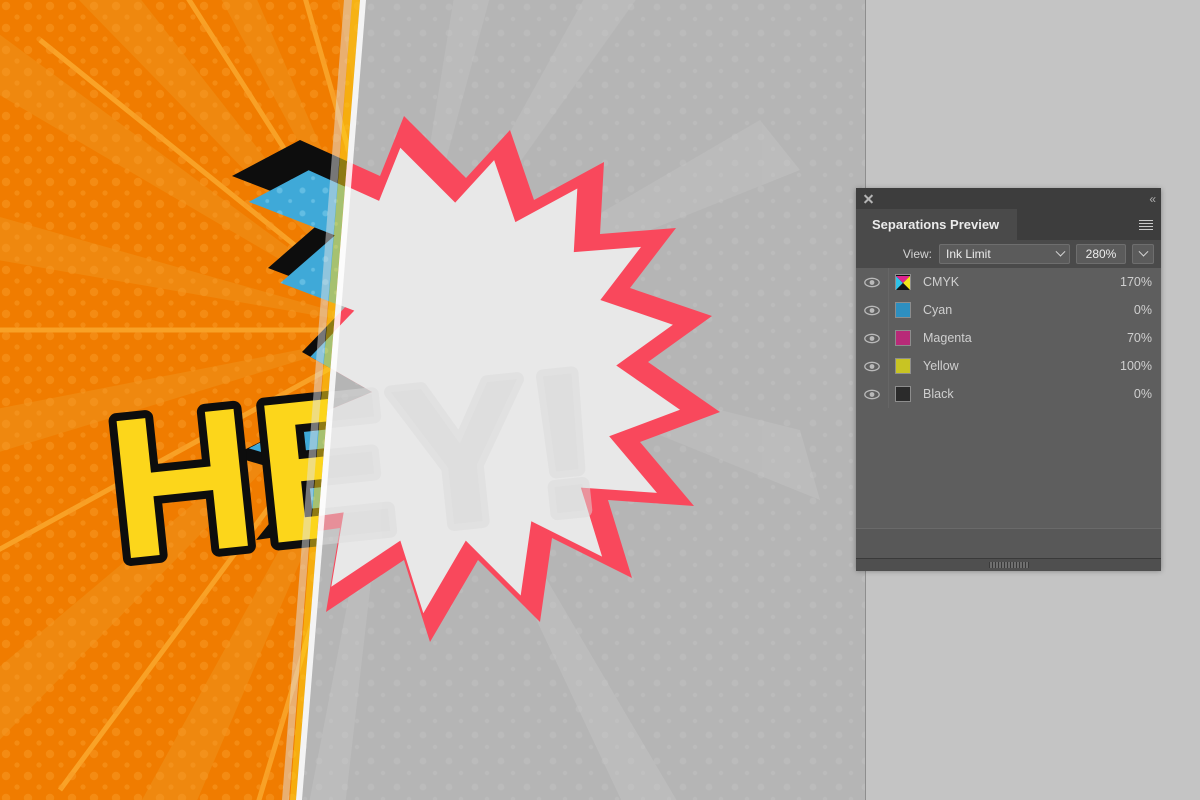  Describe the element at coordinates (1136, 366) in the screenshot. I see `ink-percent: 100%` at that location.